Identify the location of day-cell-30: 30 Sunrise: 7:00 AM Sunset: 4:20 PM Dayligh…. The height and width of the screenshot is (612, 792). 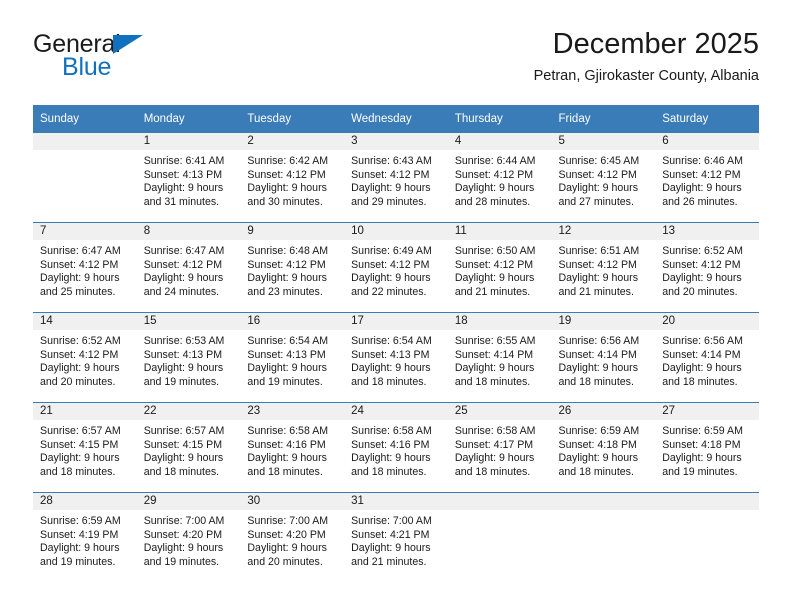
(292, 537).